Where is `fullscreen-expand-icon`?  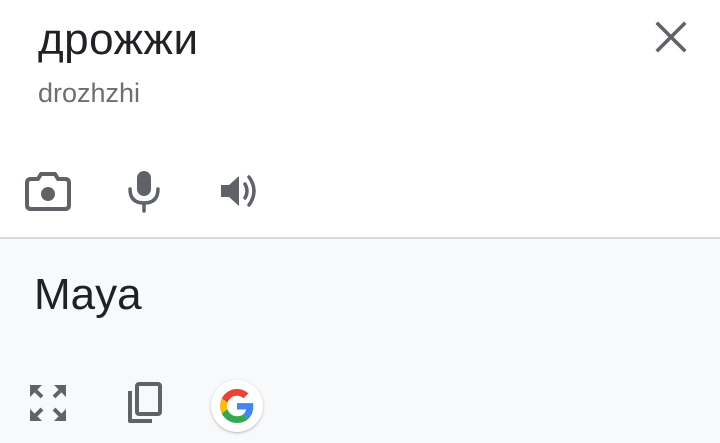
fullscreen-expand-icon is located at coordinates (48, 403).